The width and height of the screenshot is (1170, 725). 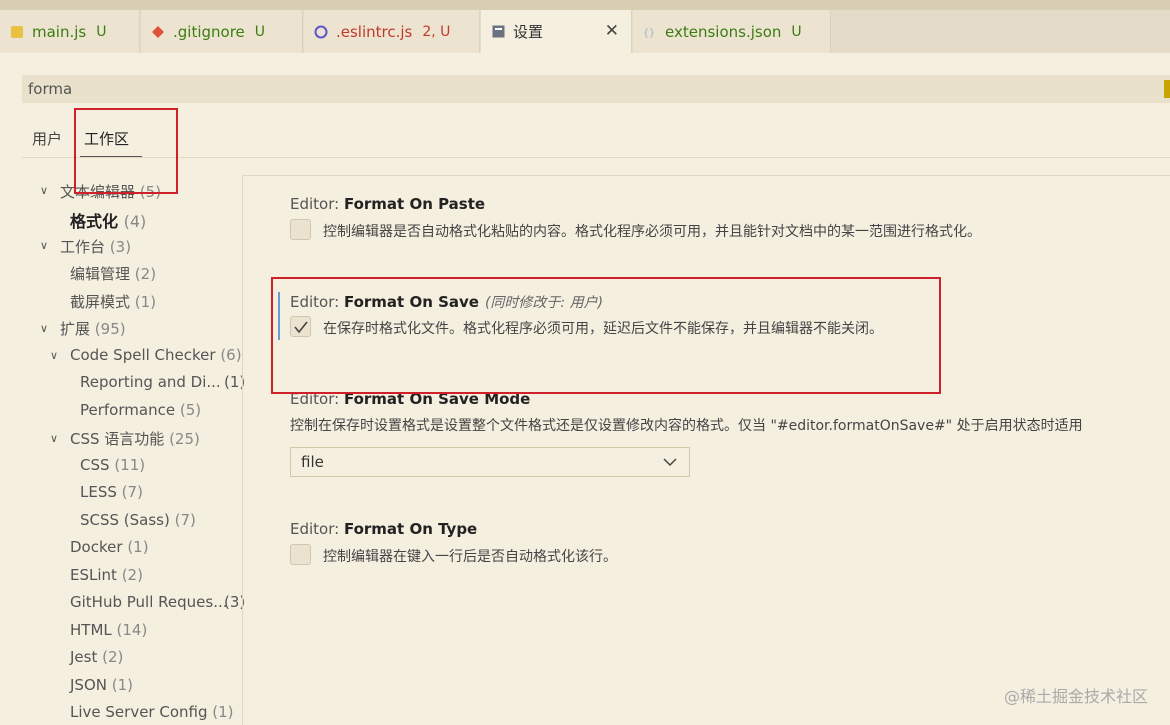 I want to click on tab-label: .eslintrc.js, so click(x=374, y=31).